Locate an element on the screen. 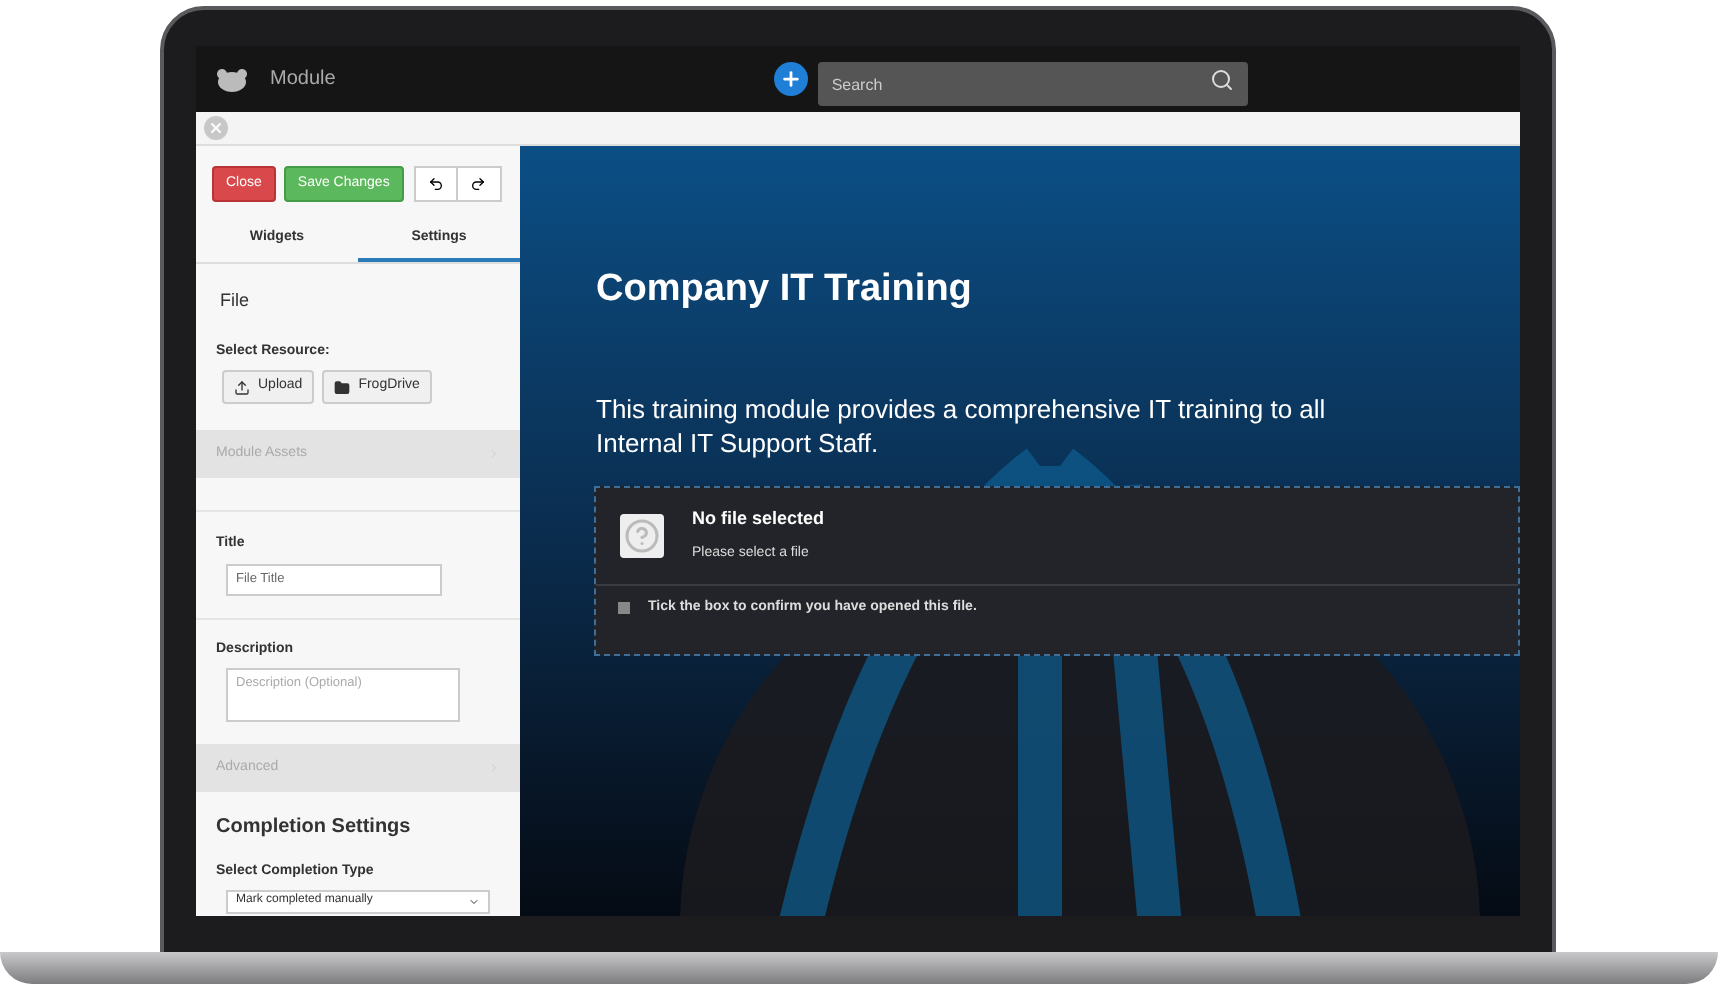  content-title: Company IT Training is located at coordinates (784, 290).